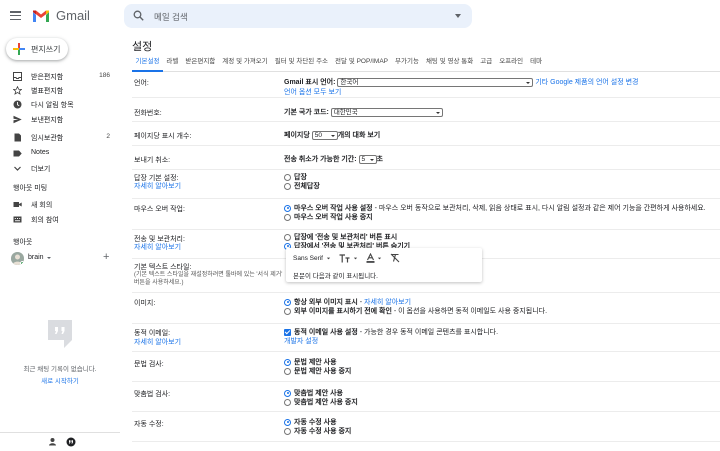 The height and width of the screenshot is (451, 720). Describe the element at coordinates (59, 204) in the screenshot. I see `new-meeting-item: 새 회의` at that location.